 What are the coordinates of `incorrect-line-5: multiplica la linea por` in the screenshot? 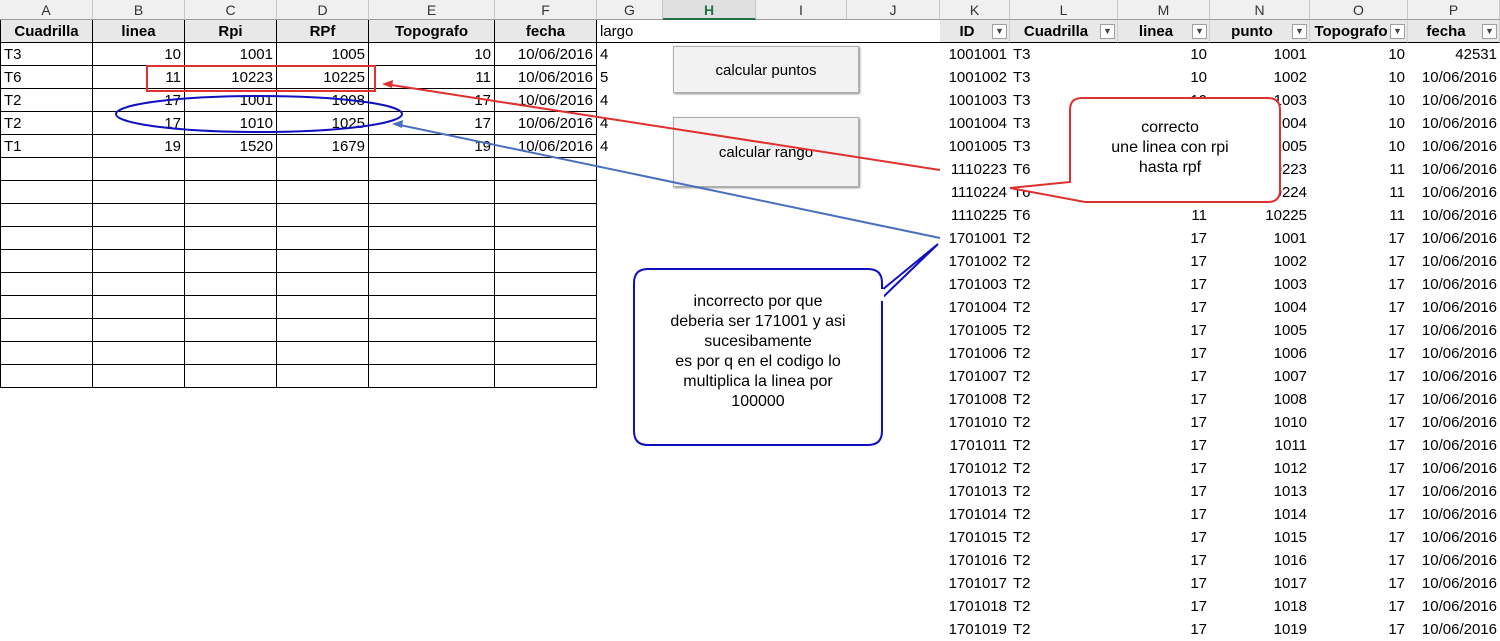 It's located at (758, 381).